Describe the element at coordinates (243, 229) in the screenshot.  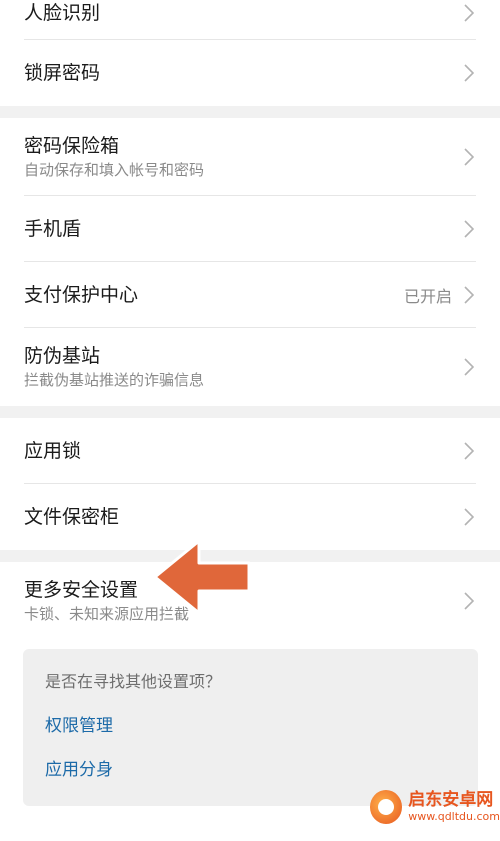
I see `phone-shield-texts: 手机盾` at that location.